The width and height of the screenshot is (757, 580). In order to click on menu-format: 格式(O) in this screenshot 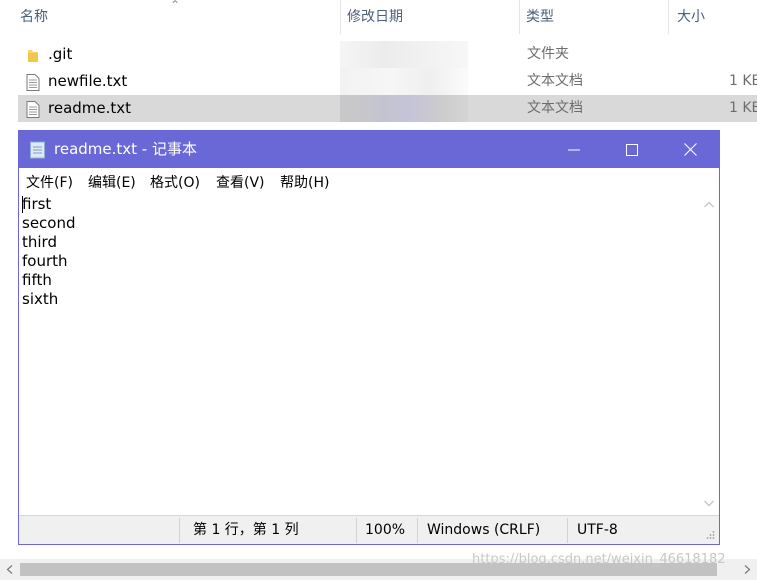, I will do `click(175, 182)`.